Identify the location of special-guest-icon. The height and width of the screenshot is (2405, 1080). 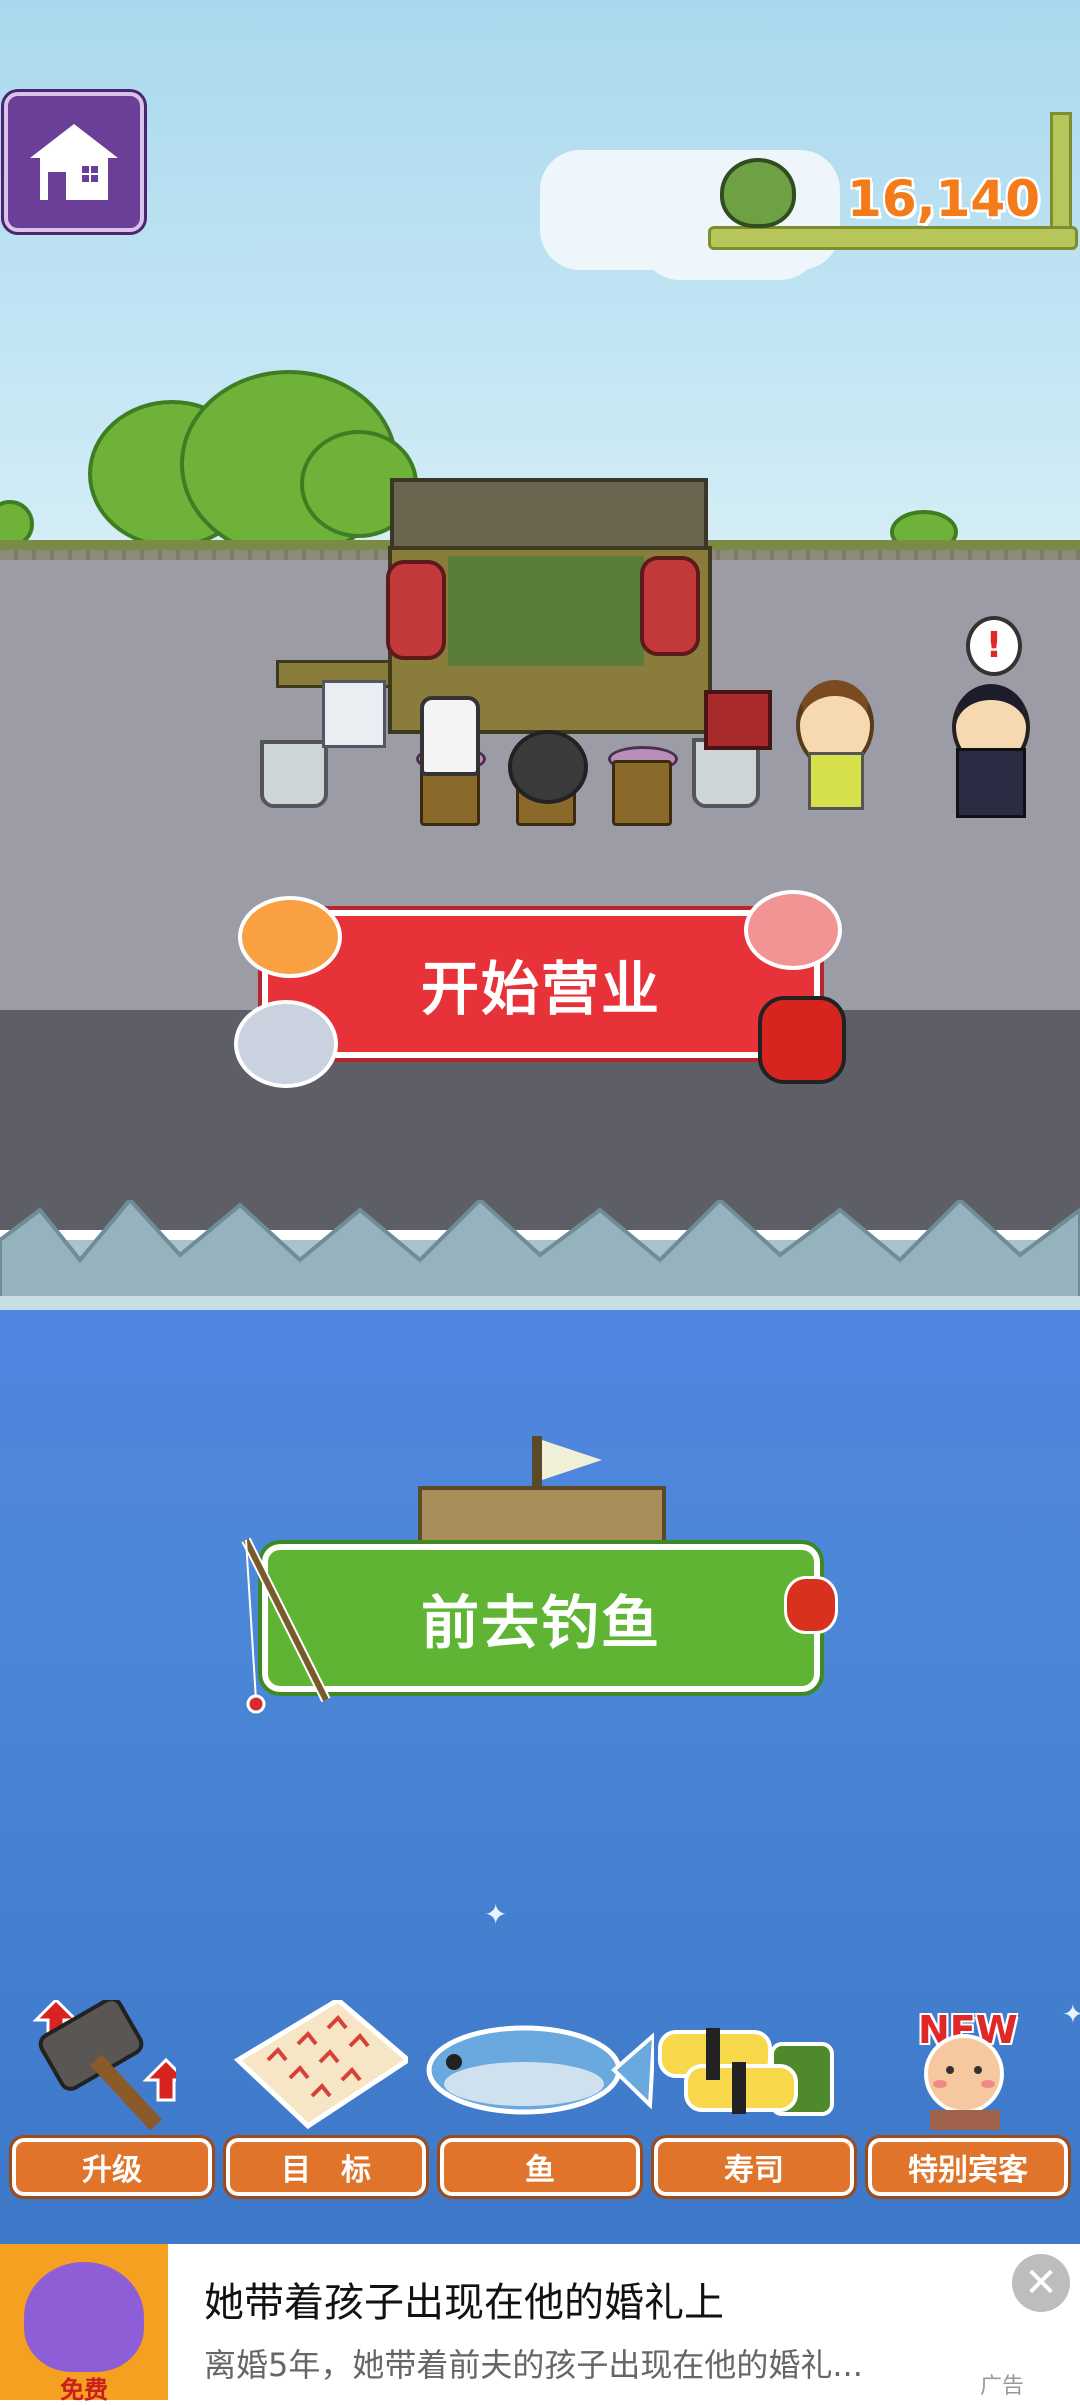
(965, 2065).